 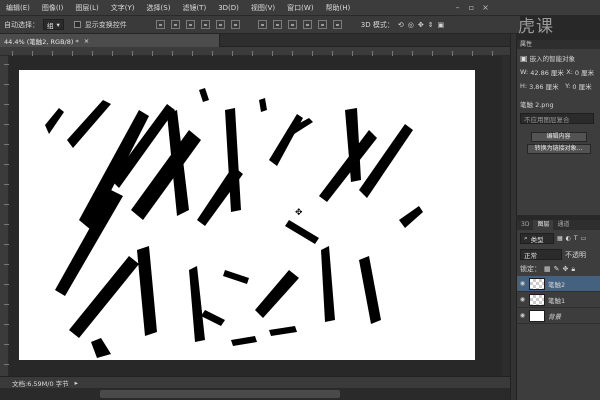 What do you see at coordinates (255, 51) in the screenshot?
I see `horizontal-ruler` at bounding box center [255, 51].